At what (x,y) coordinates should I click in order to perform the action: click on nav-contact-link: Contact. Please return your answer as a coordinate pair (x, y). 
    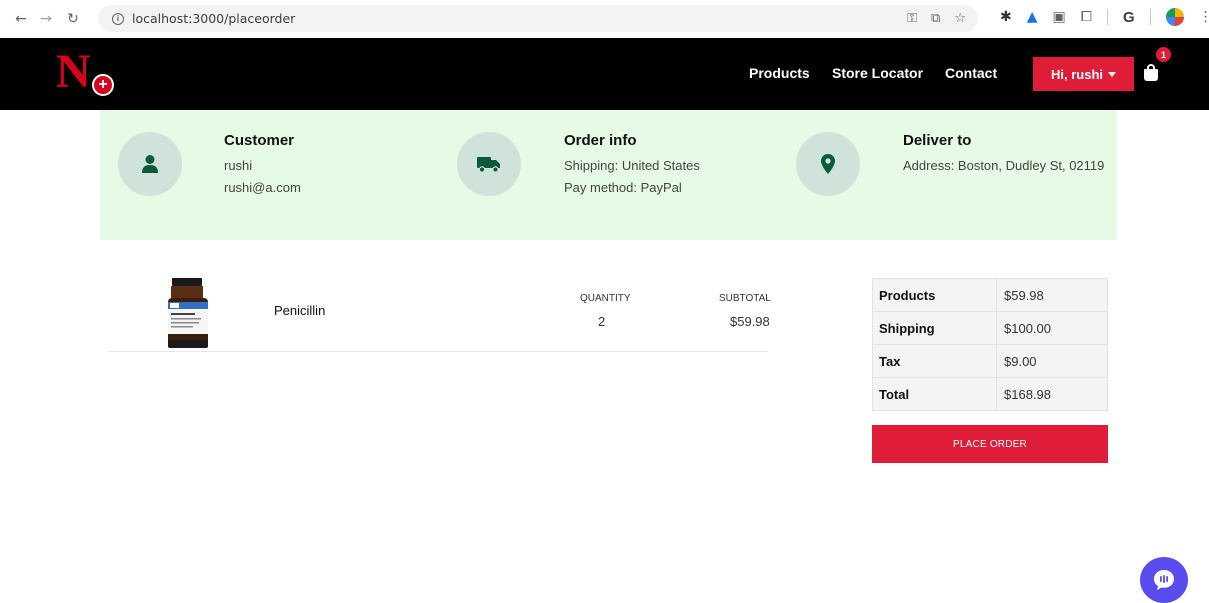
    Looking at the image, I should click on (971, 73).